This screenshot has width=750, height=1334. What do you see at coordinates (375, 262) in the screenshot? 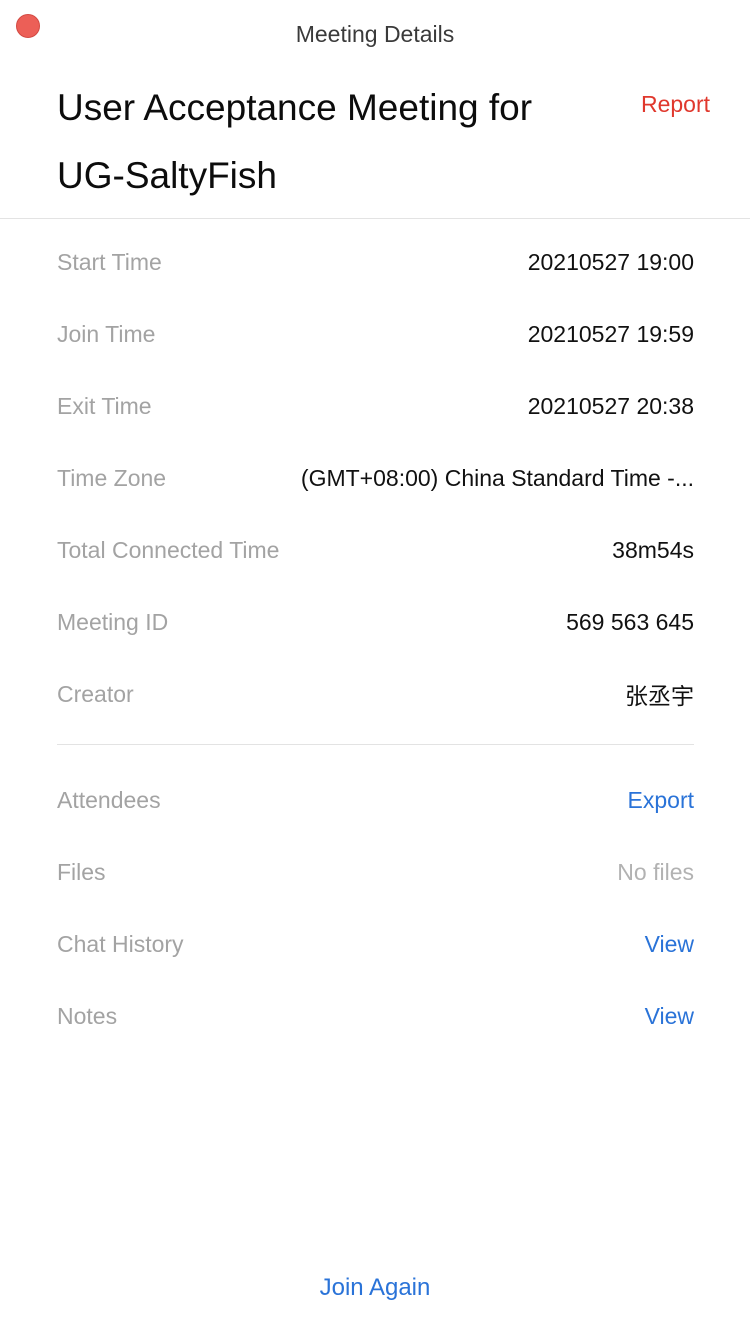
I see `detail-row-start-time: Start Time 20210527 19:00` at bounding box center [375, 262].